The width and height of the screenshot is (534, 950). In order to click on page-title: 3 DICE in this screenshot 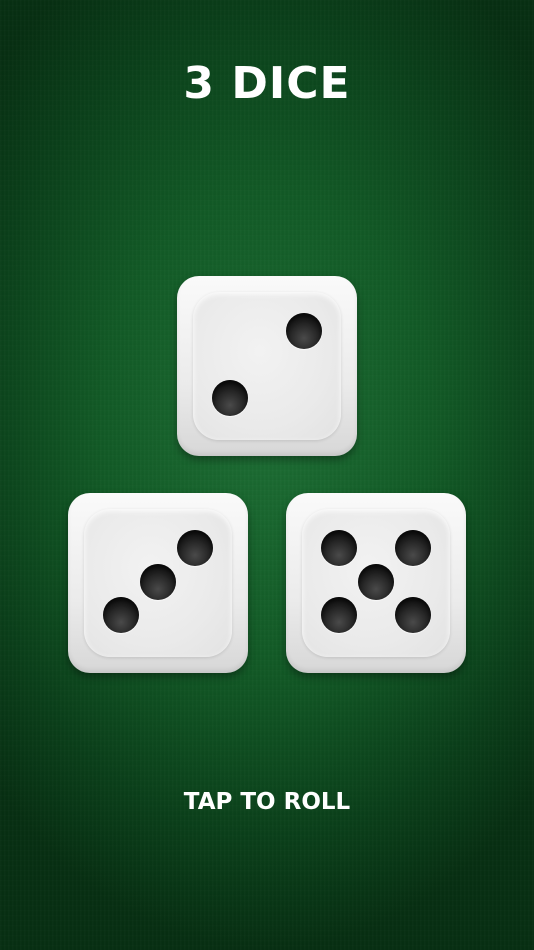, I will do `click(267, 83)`.